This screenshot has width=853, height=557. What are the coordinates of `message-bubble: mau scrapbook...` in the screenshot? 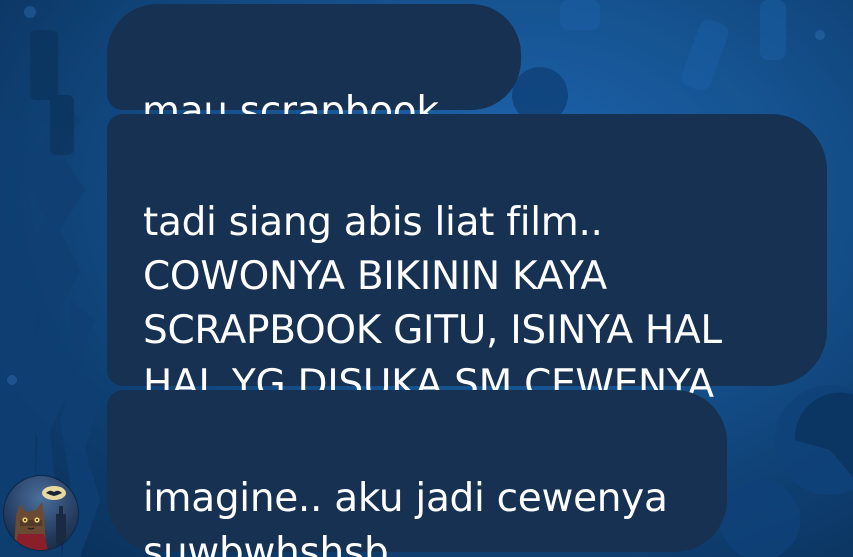 It's located at (314, 69).